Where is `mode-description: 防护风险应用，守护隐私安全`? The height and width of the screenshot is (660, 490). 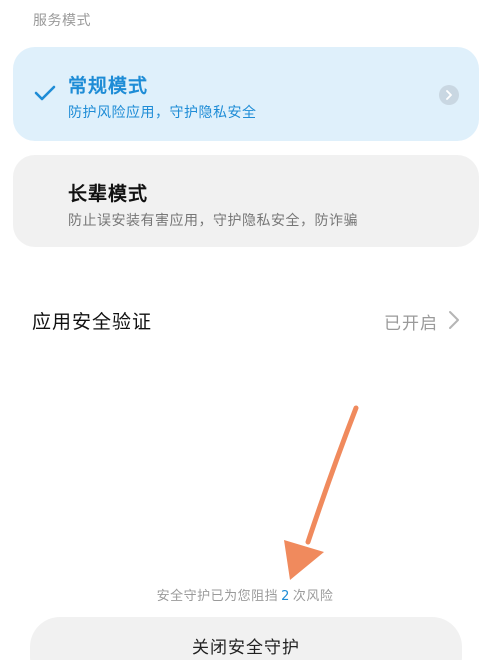
mode-description: 防护风险应用，守护隐私安全 is located at coordinates (162, 113).